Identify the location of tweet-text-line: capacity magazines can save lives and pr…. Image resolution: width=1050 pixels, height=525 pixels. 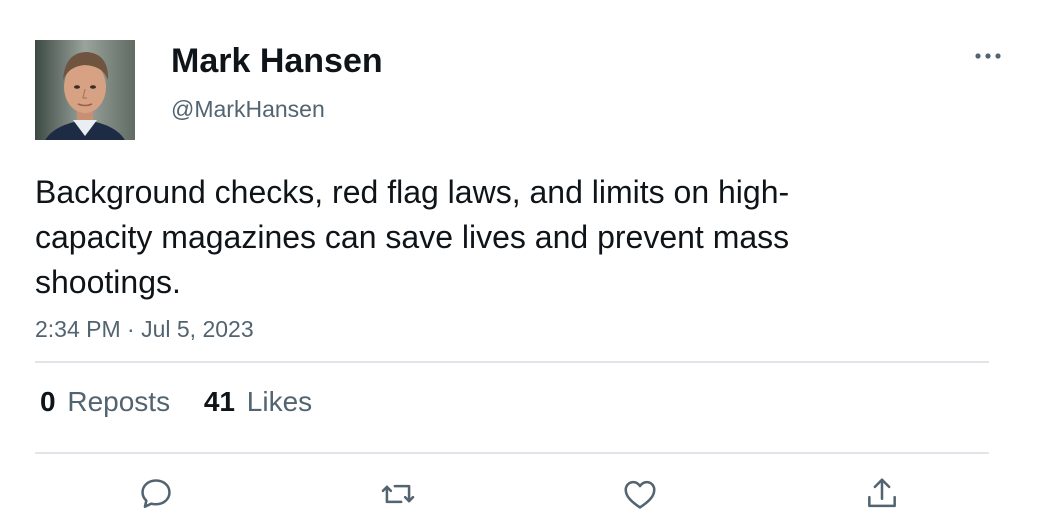
(412, 237).